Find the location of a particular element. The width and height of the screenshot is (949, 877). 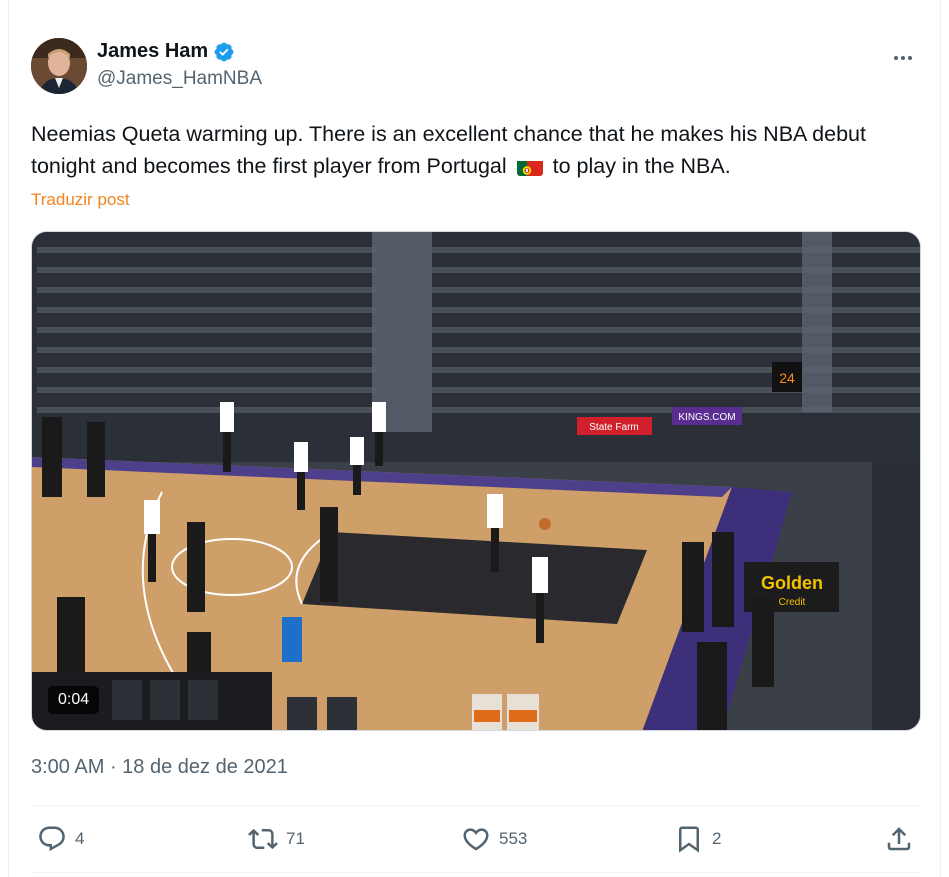

more-options-icon is located at coordinates (903, 58).